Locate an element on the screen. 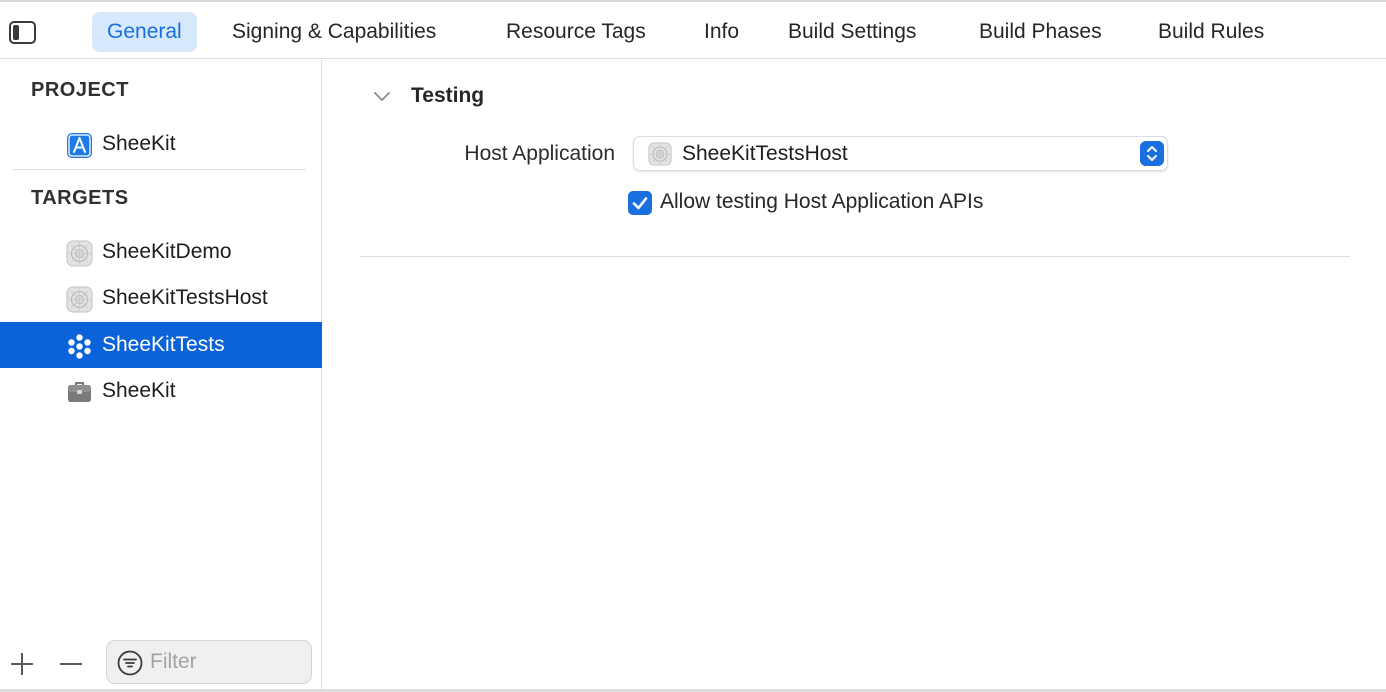  sidebar-bottom-bar is located at coordinates (161, 665).